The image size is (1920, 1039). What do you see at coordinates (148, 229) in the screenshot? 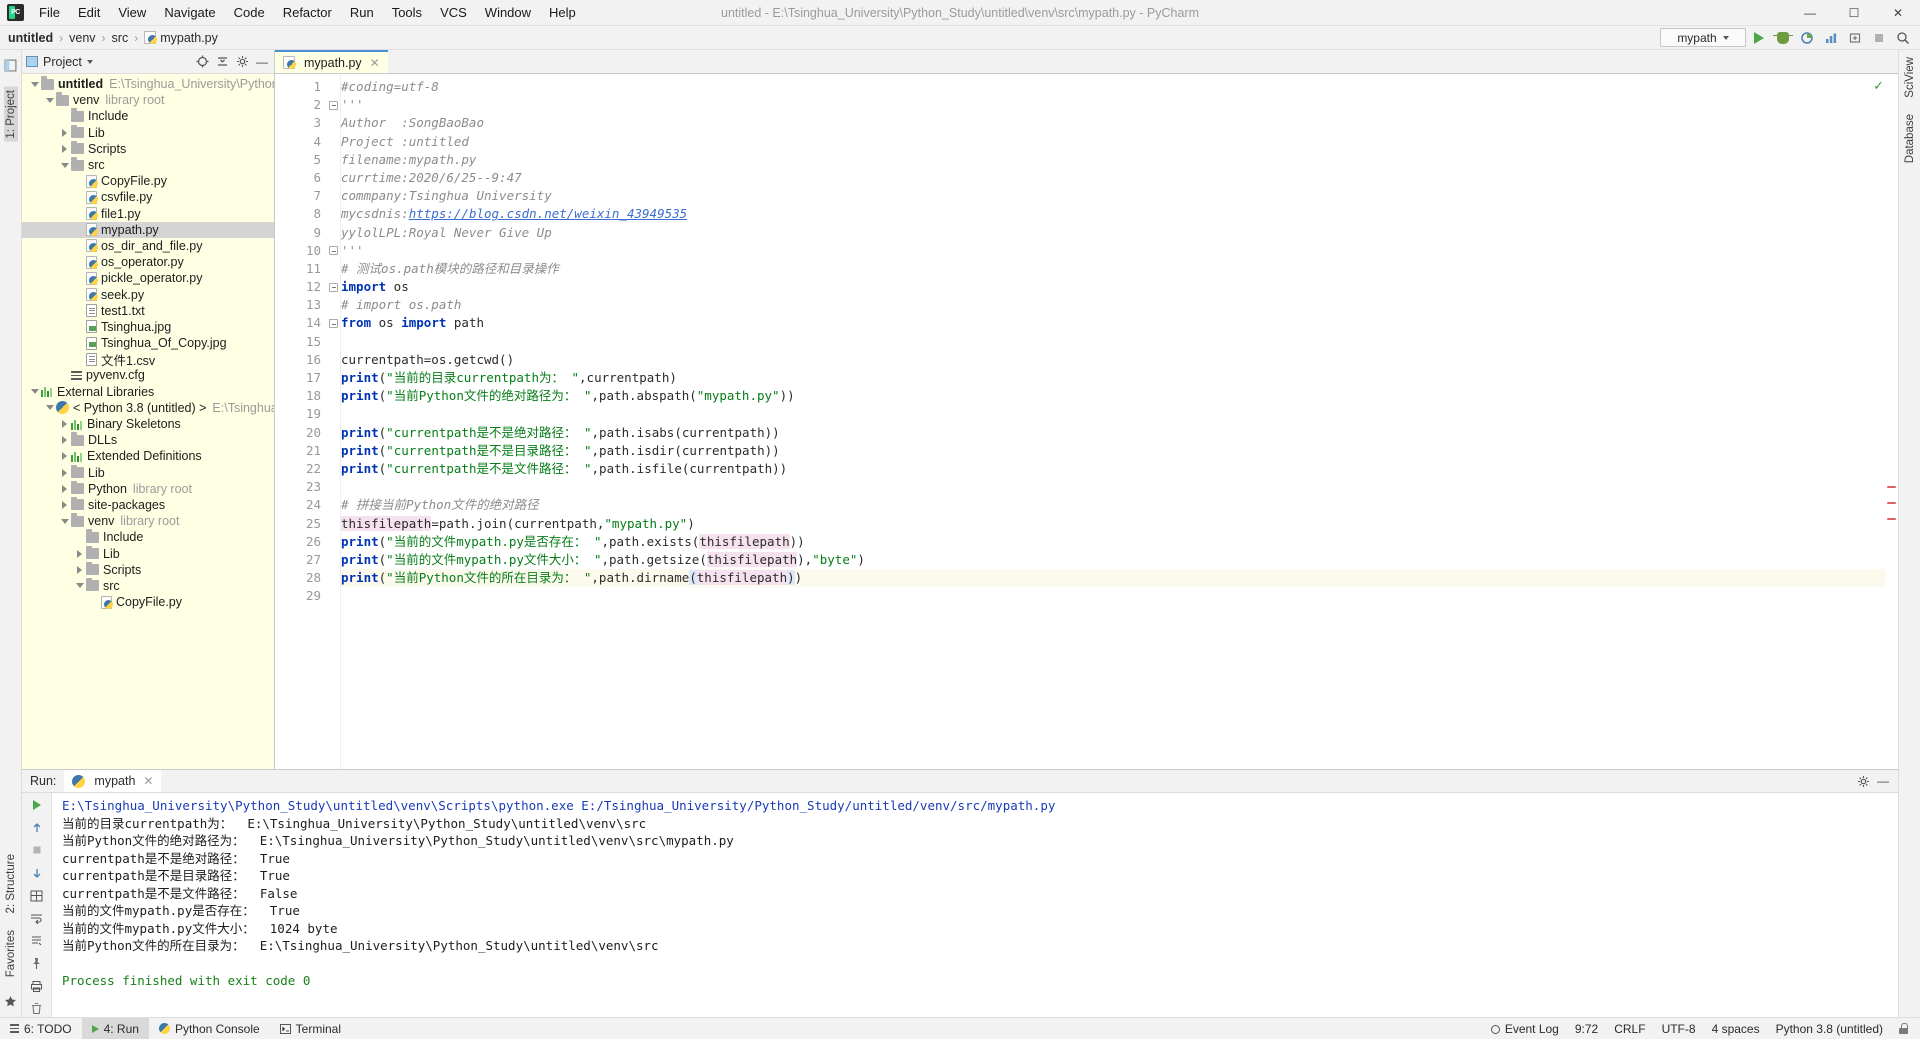
I see `tree-item: mypath.py` at bounding box center [148, 229].